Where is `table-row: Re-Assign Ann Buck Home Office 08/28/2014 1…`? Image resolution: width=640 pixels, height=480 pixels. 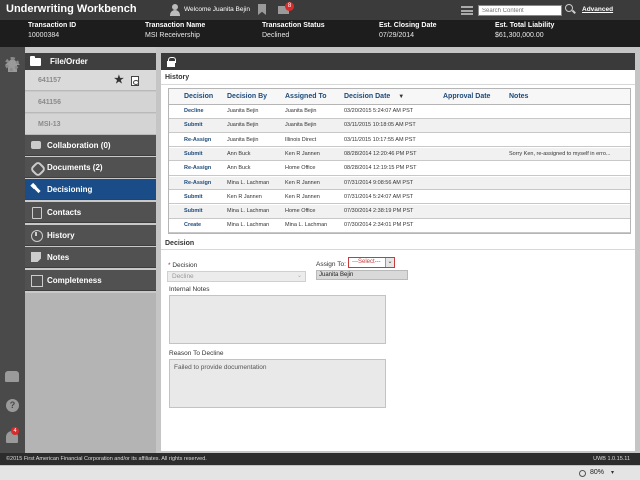 table-row: Re-Assign Ann Buck Home Office 08/28/2014 1… is located at coordinates (399, 169).